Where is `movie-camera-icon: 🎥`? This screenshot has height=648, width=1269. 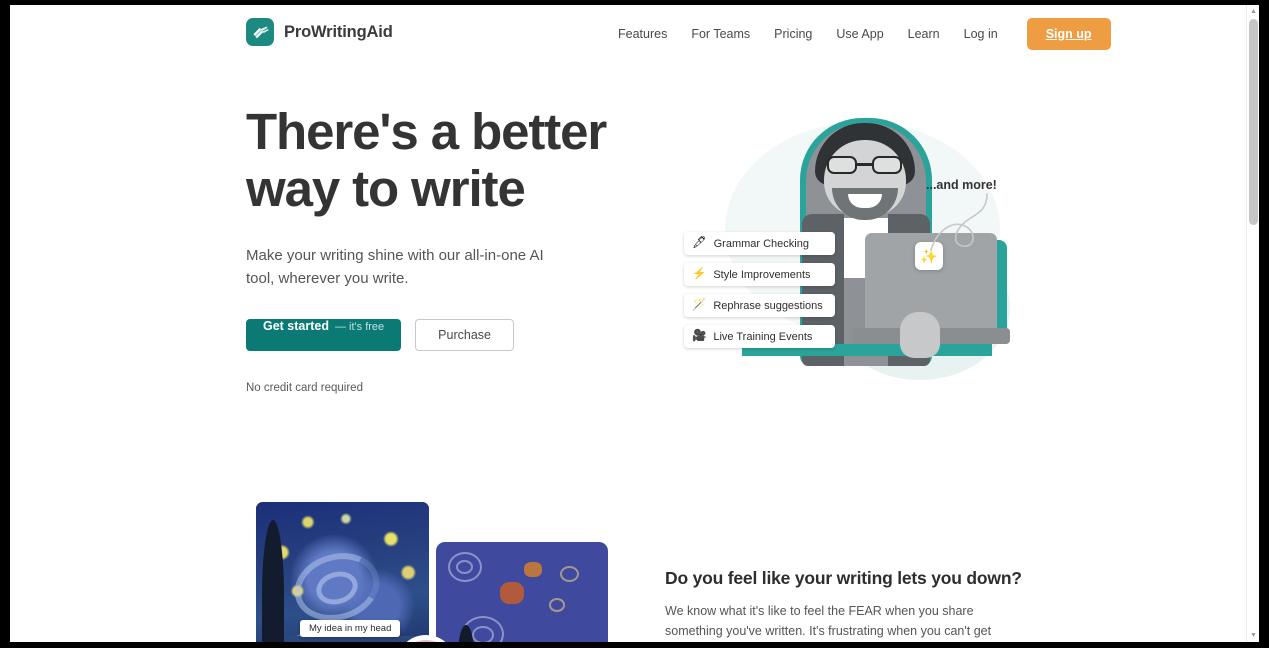 movie-camera-icon: 🎥 is located at coordinates (699, 335).